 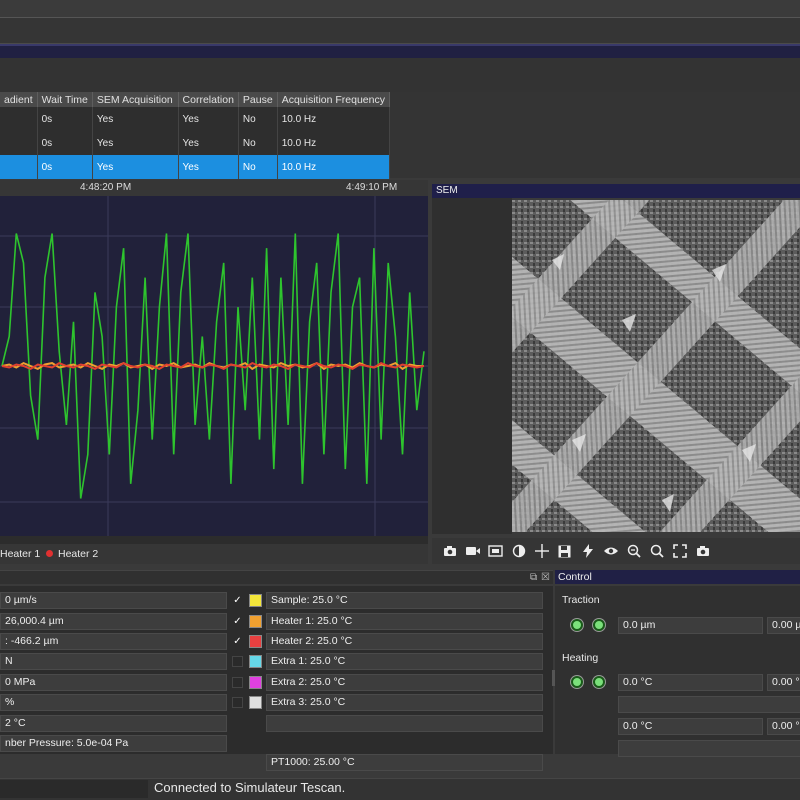 What do you see at coordinates (581, 600) in the screenshot?
I see `traction-label: Traction` at bounding box center [581, 600].